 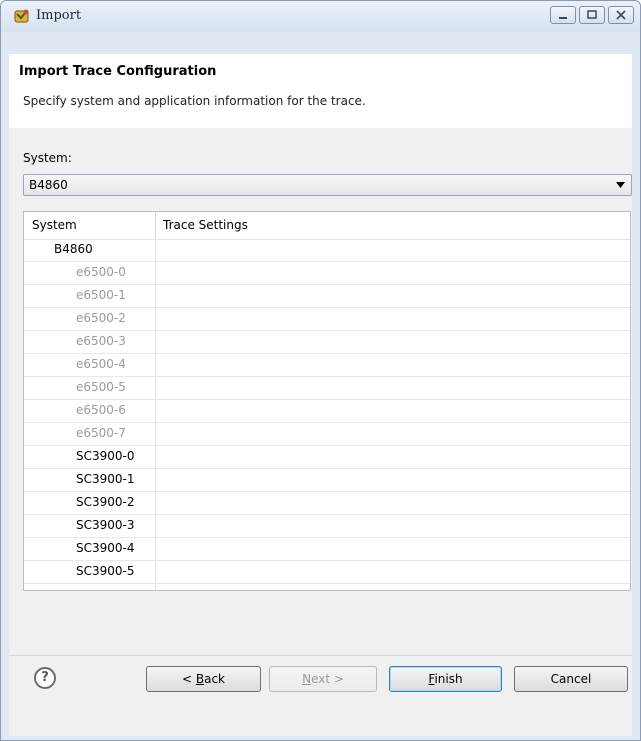 I want to click on minimize-icon, so click(x=563, y=18).